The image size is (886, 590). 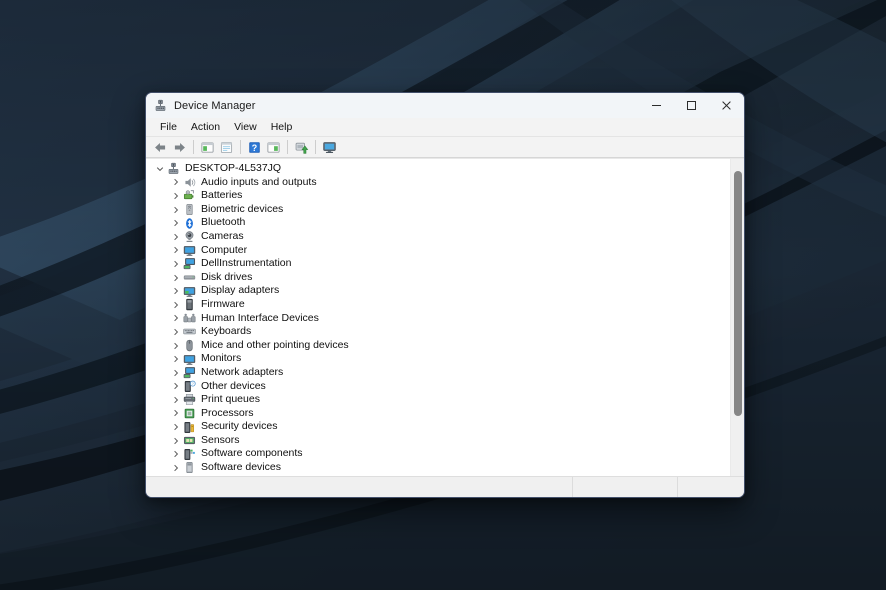 I want to click on menu-help: Help, so click(x=282, y=127).